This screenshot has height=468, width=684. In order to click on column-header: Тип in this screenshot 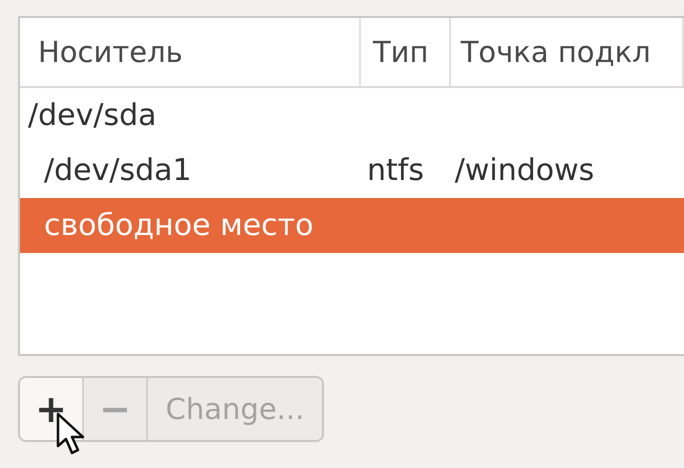, I will do `click(405, 52)`.